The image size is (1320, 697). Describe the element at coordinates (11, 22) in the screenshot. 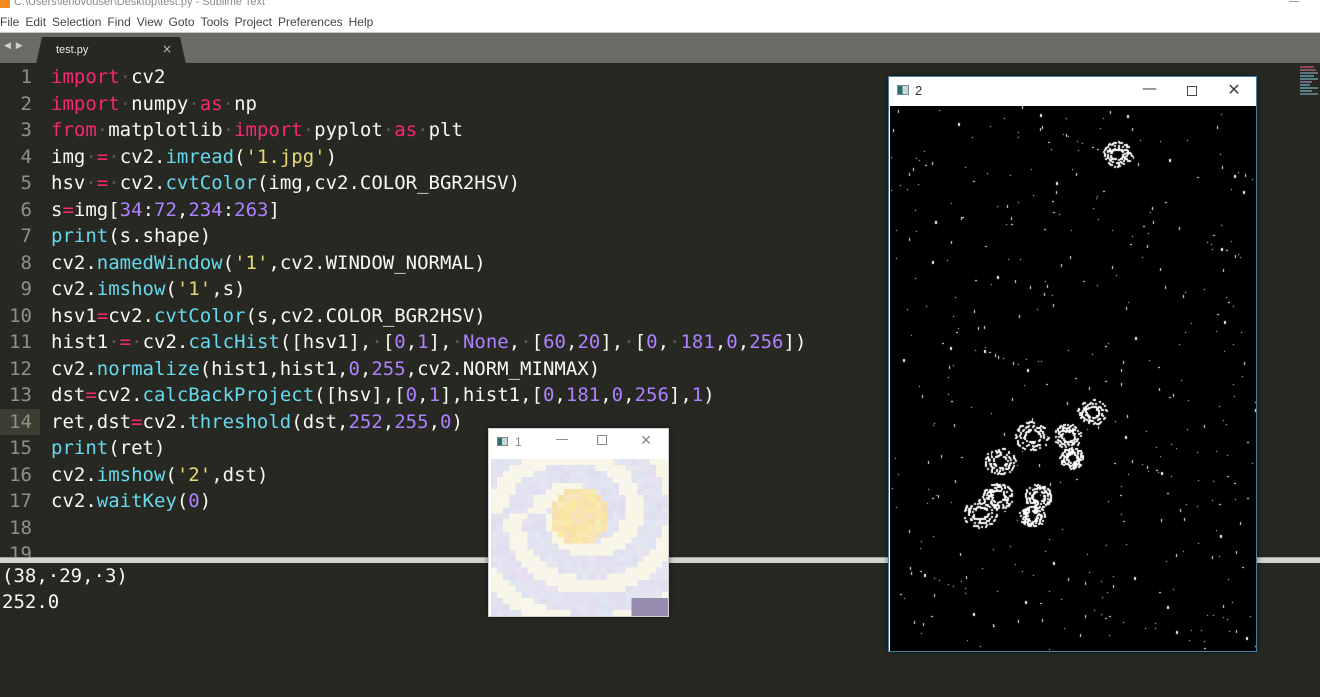

I see `menu-file: File` at that location.